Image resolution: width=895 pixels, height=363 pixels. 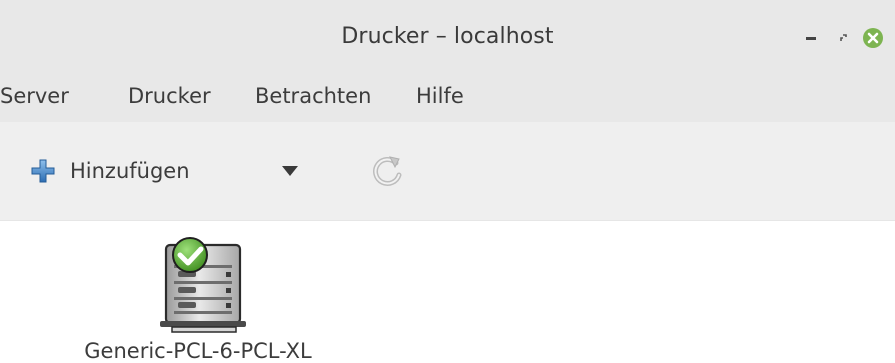 What do you see at coordinates (43, 171) in the screenshot?
I see `plus-icon` at bounding box center [43, 171].